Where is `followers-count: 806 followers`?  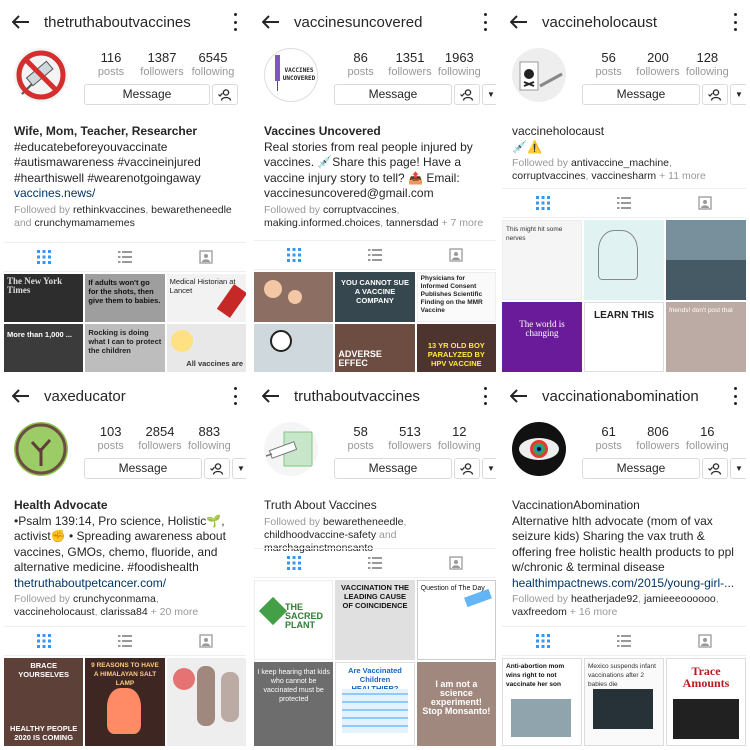
followers-count: 806 followers is located at coordinates (657, 438).